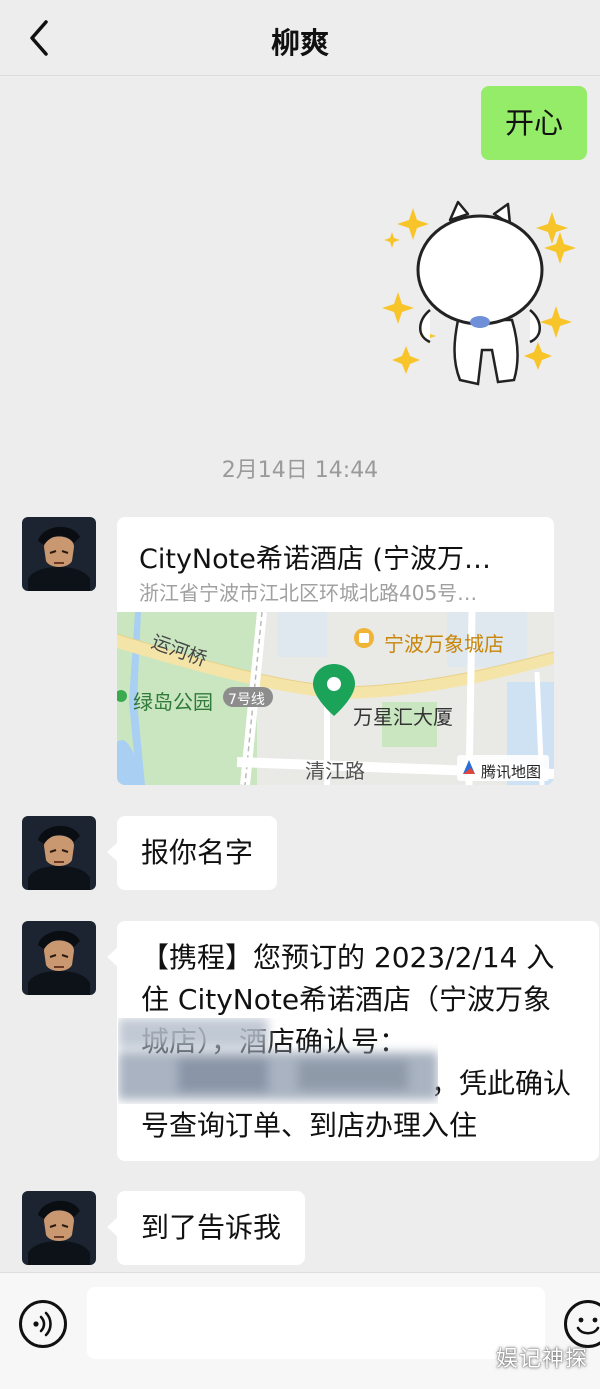 The height and width of the screenshot is (1389, 600). Describe the element at coordinates (335, 771) in the screenshot. I see `map-label-road: 清江路` at that location.